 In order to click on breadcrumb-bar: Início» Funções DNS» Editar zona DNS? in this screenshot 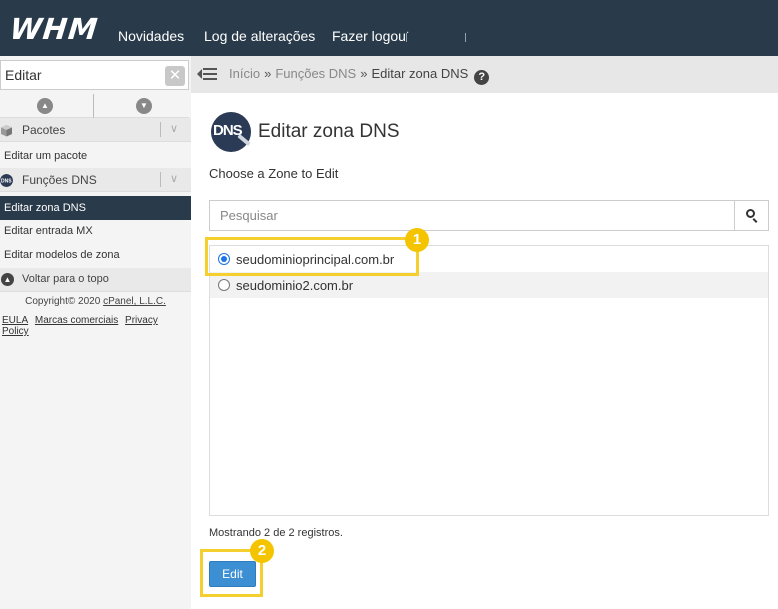, I will do `click(484, 74)`.